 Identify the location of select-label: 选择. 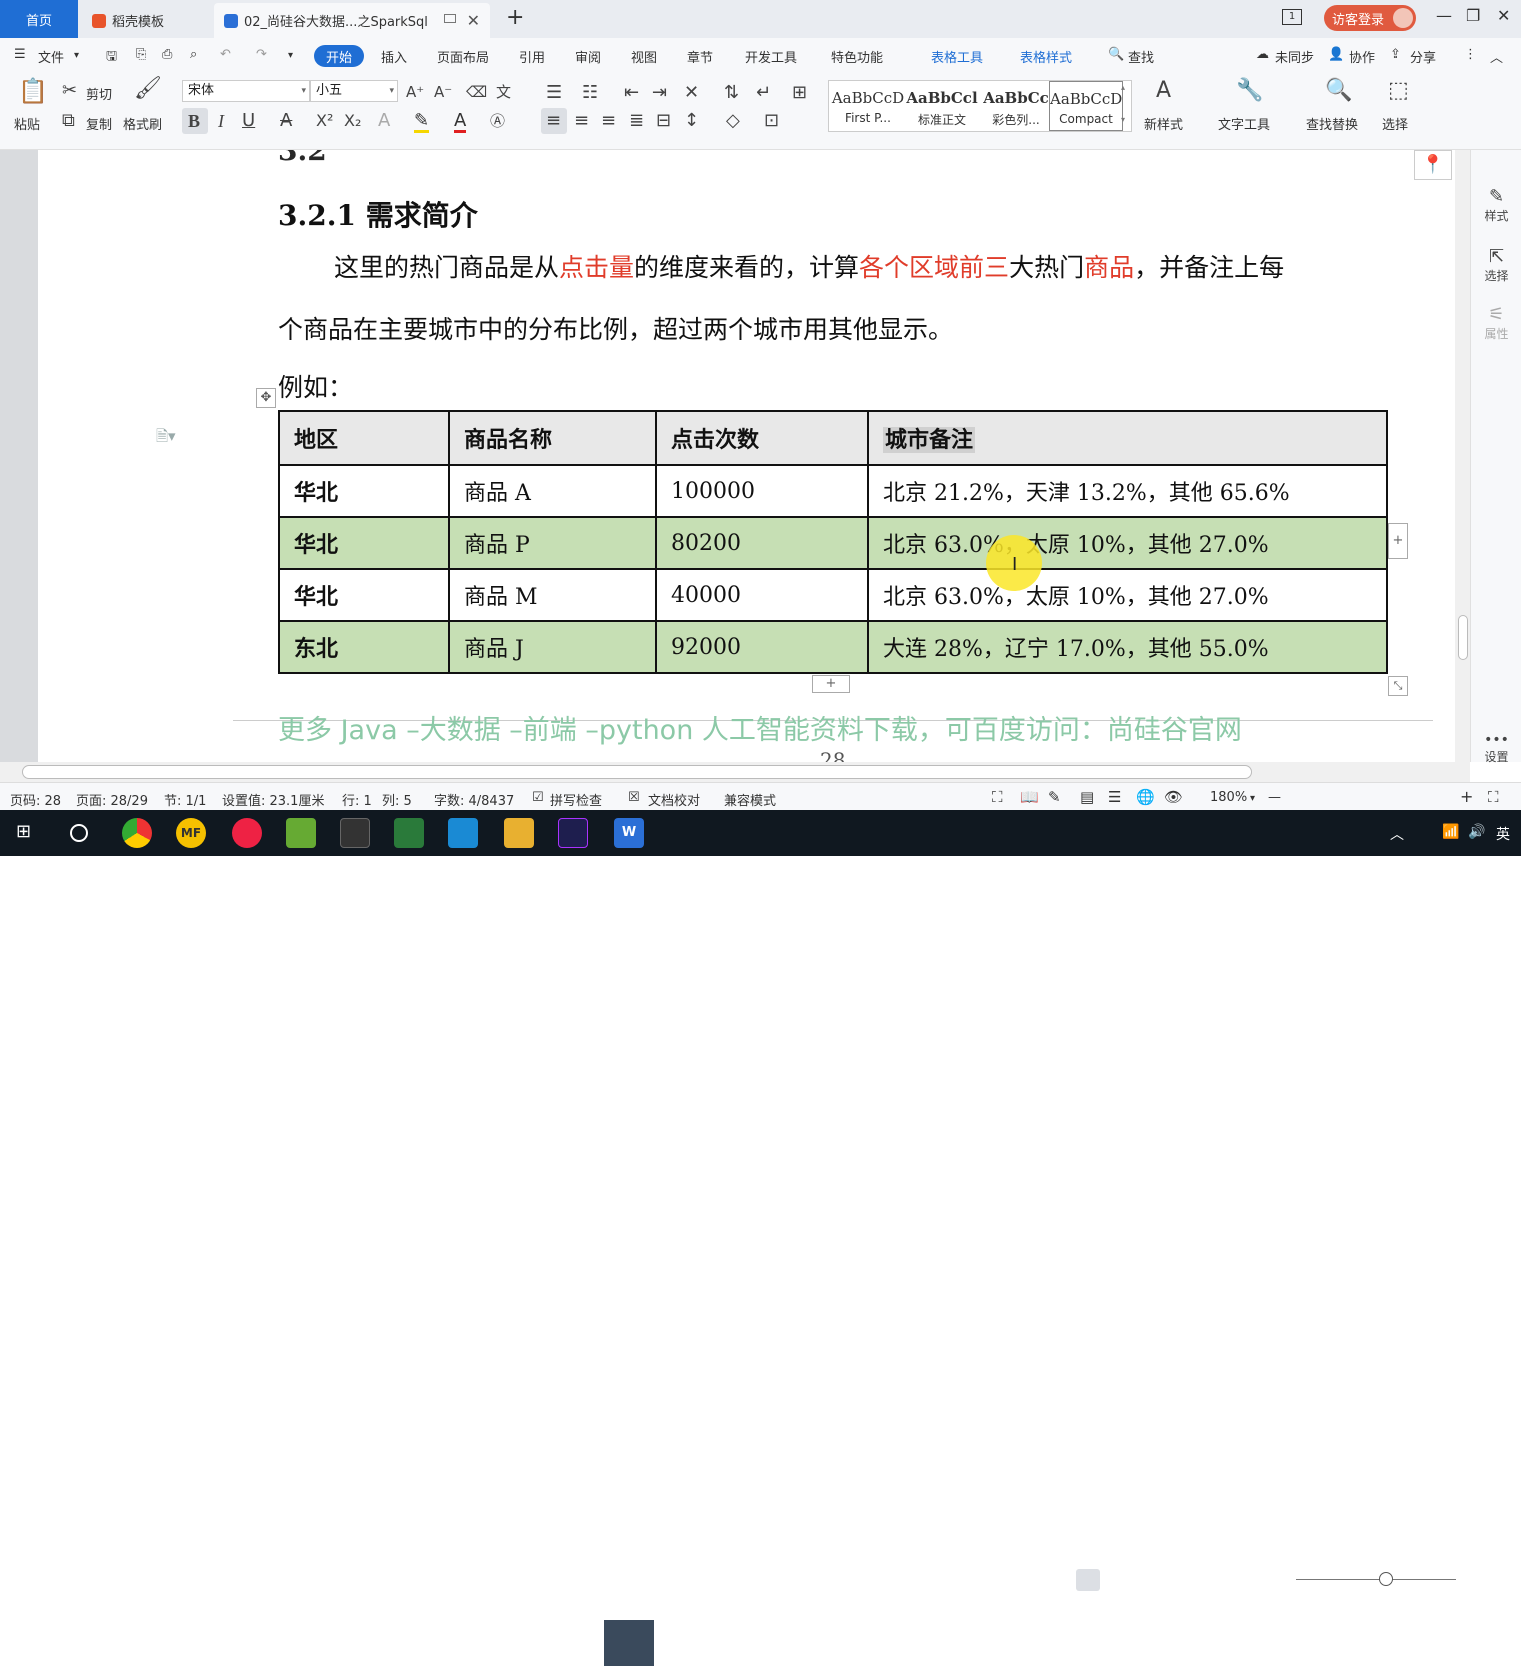
(1395, 123).